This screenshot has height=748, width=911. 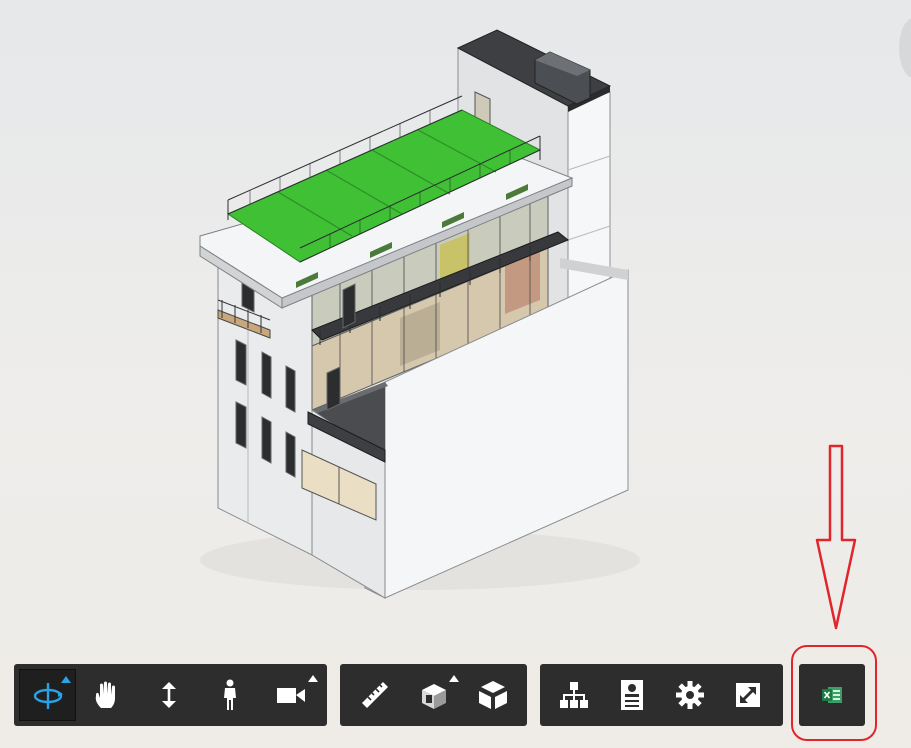 I want to click on modeling-toolbar, so click(x=433, y=695).